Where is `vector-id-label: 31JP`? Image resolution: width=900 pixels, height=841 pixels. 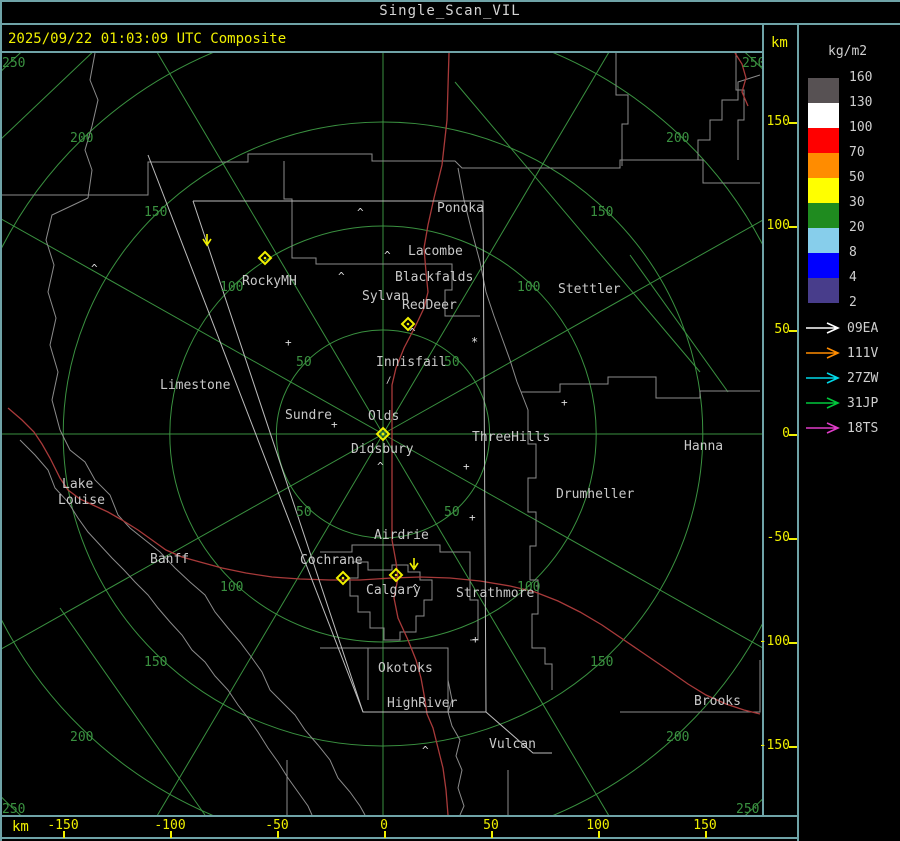 vector-id-label: 31JP is located at coordinates (862, 403).